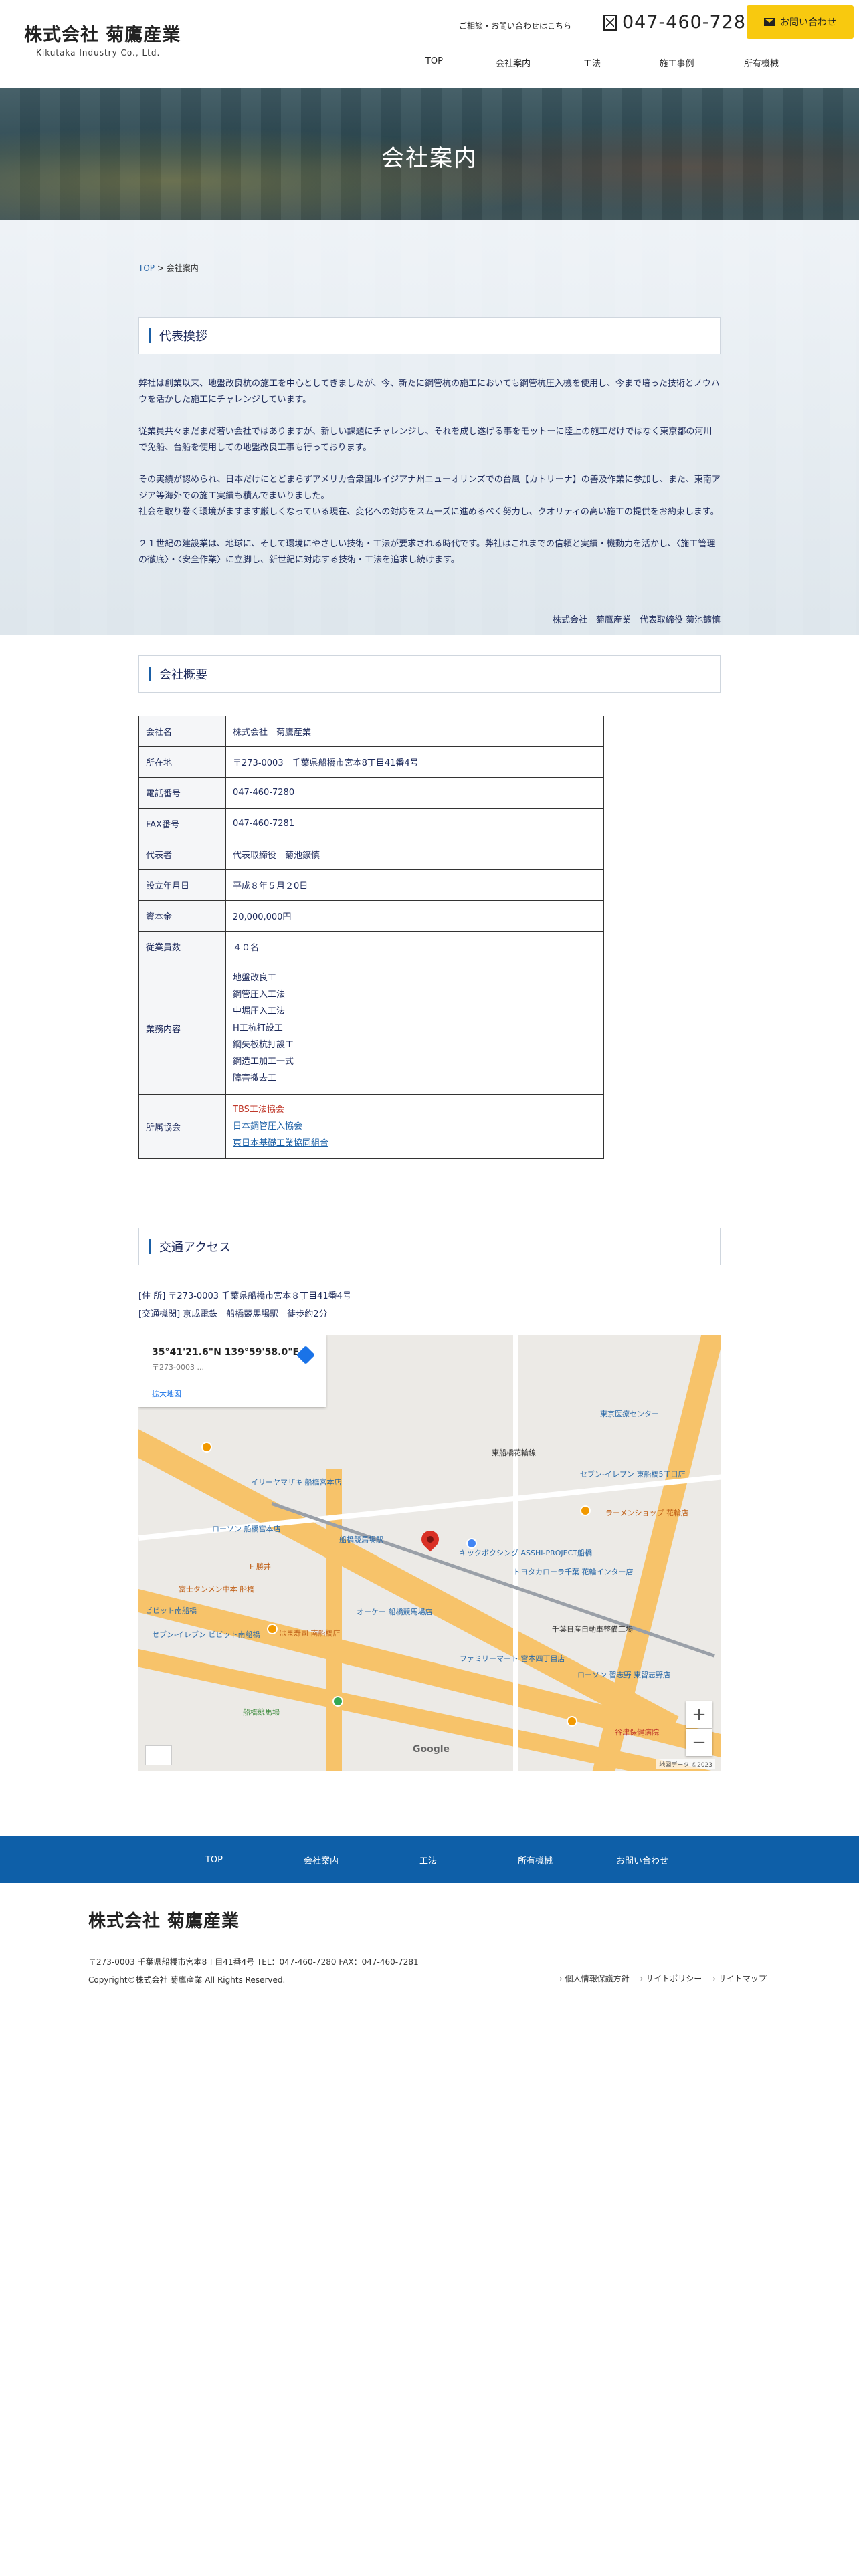 This screenshot has width=859, height=2576. I want to click on footer-nav: TOP 会社案内 工法 所有機械 お問い合わせ, so click(429, 1860).